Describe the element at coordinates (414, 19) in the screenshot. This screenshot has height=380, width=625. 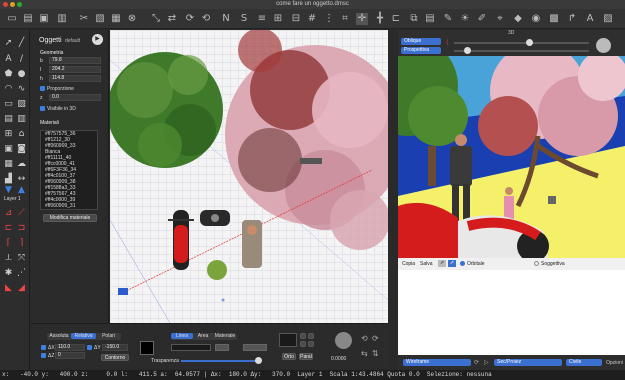
I see `layers-icon: ⧉` at that location.